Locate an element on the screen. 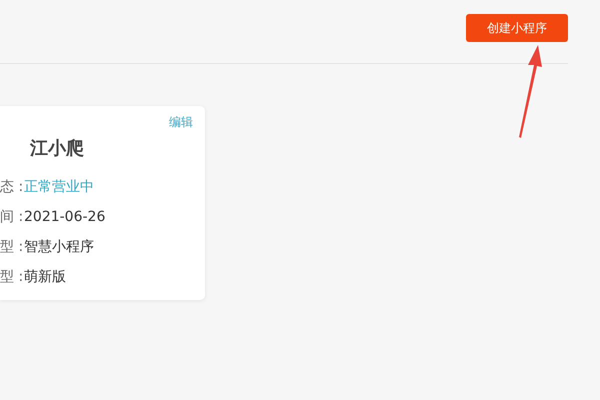  edit-link: 编辑 is located at coordinates (181, 122).